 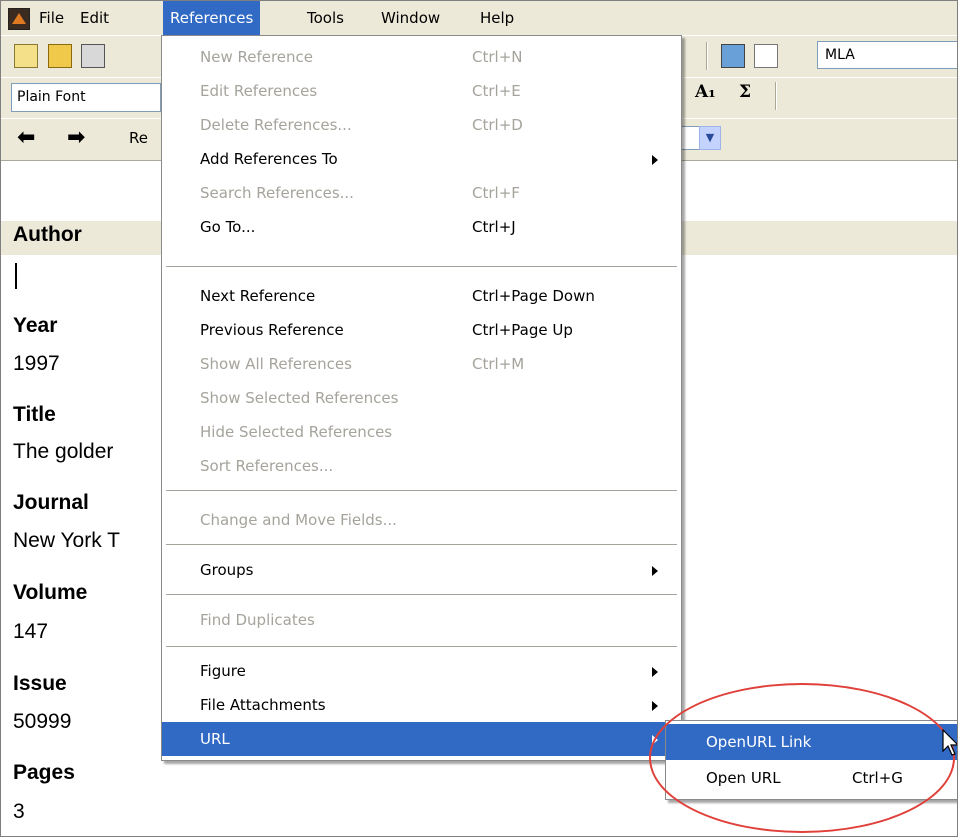 I want to click on new-reference-icon, so click(x=26, y=56).